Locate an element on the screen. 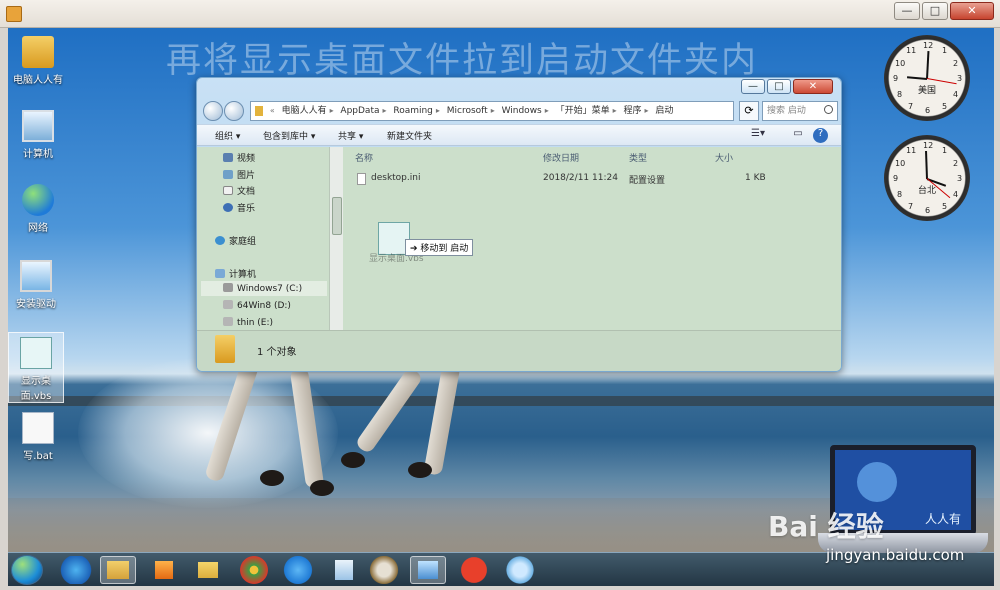 The height and width of the screenshot is (590, 1000). red-app-icon is located at coordinates (474, 570).